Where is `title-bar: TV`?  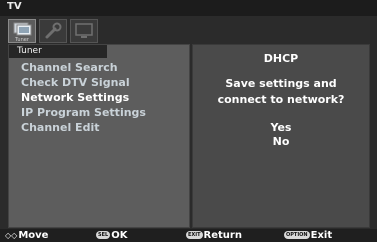
title-bar: TV is located at coordinates (188, 8).